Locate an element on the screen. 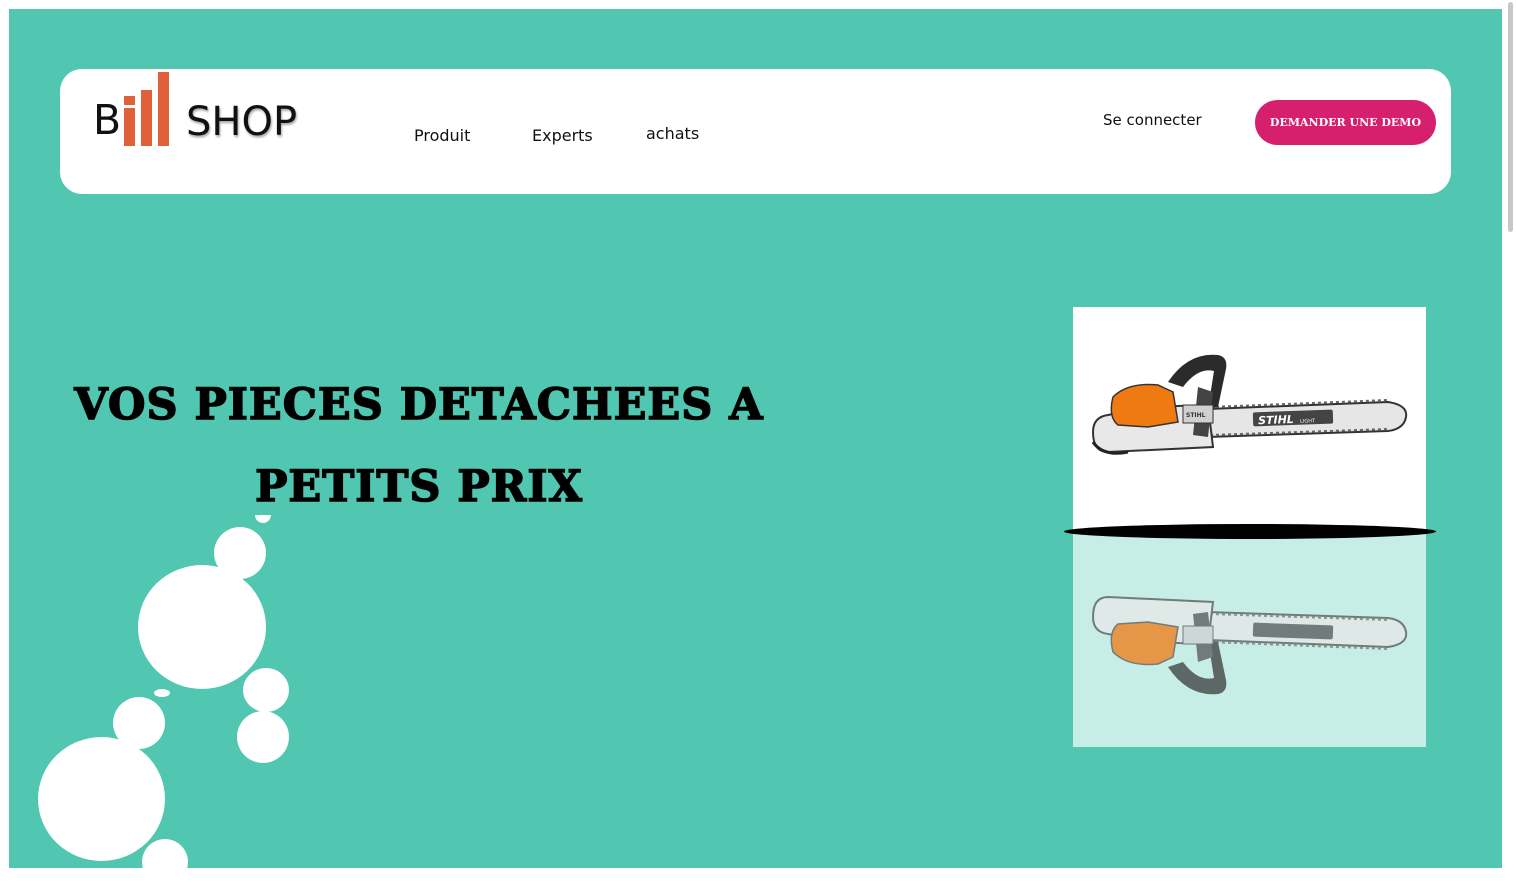 The width and height of the screenshot is (1516, 888). logo-word-shop: SHOP is located at coordinates (242, 122).